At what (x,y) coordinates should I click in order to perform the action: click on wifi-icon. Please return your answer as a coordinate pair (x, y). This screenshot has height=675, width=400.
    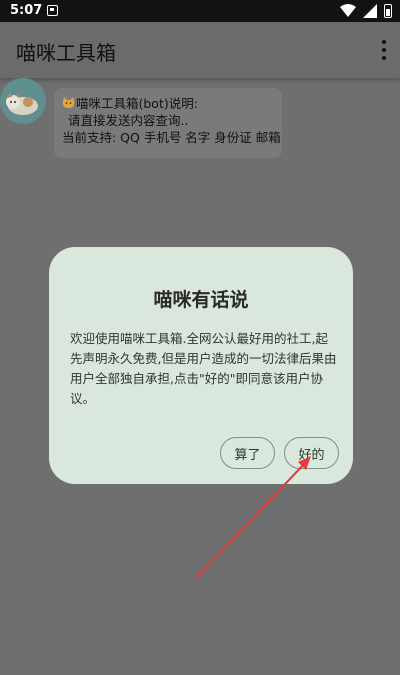
    Looking at the image, I should click on (348, 10).